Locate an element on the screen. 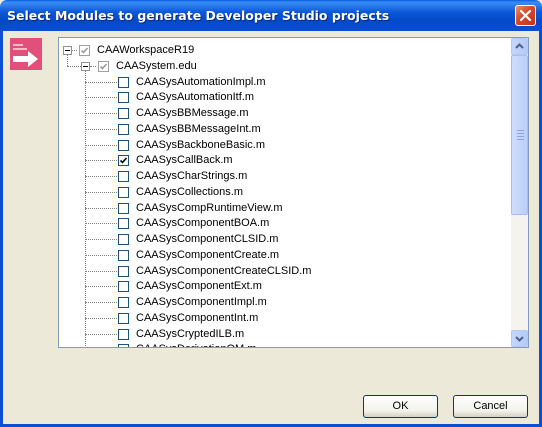 Image resolution: width=542 pixels, height=427 pixels. scroll-up-button is located at coordinates (519, 46).